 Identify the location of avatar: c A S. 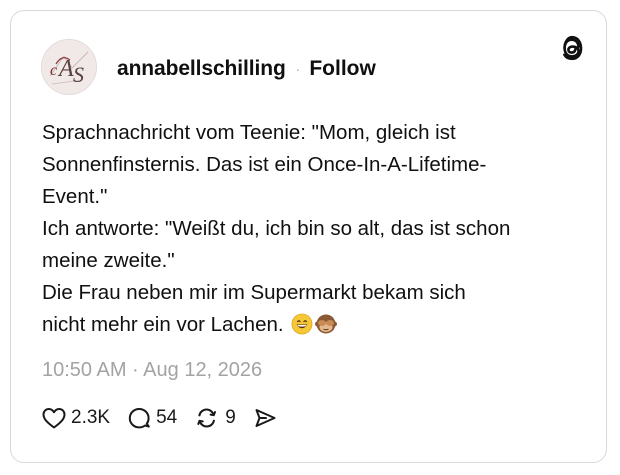
(69, 67).